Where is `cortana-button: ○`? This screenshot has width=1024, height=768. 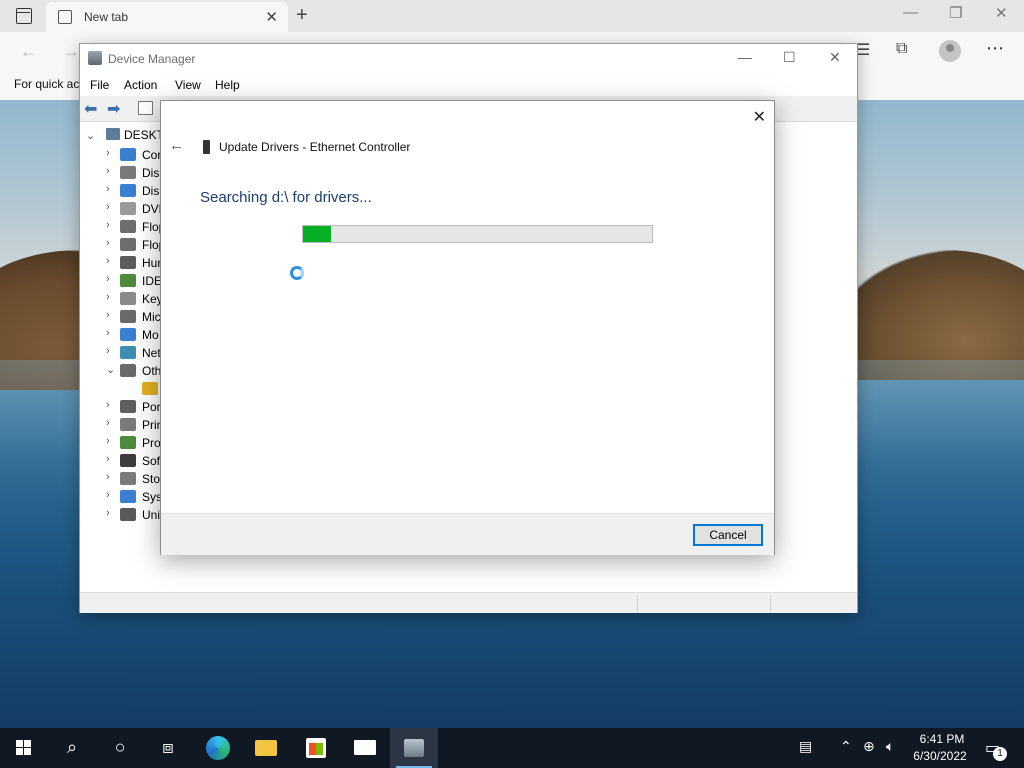 cortana-button: ○ is located at coordinates (120, 748).